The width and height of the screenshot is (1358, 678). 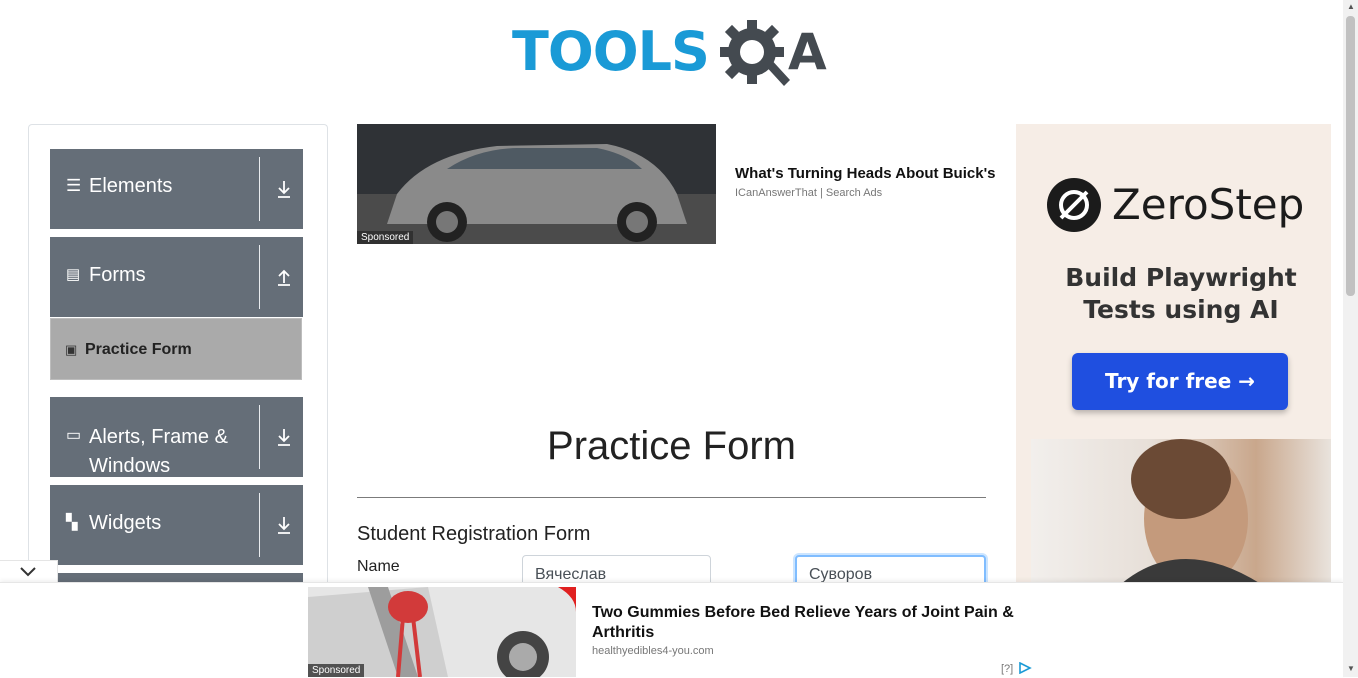 I want to click on car-image, so click(x=536, y=184).